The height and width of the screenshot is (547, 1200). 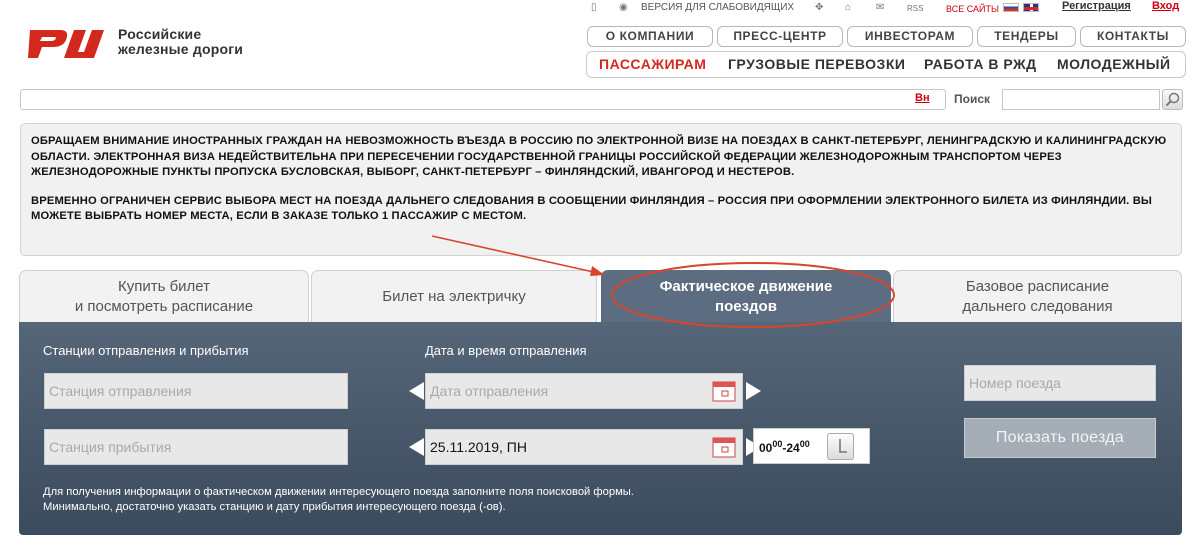 I want to click on nav-tenders: ТЕНДЕРЫ, so click(x=1026, y=36).